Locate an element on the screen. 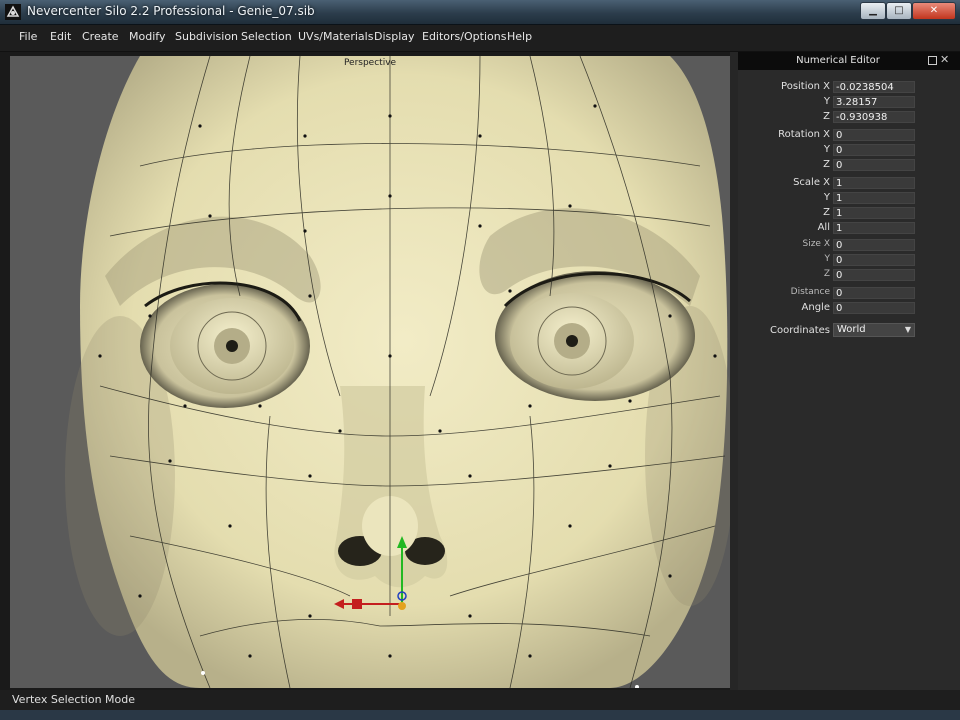 The image size is (960, 720). menu-file: File is located at coordinates (28, 36).